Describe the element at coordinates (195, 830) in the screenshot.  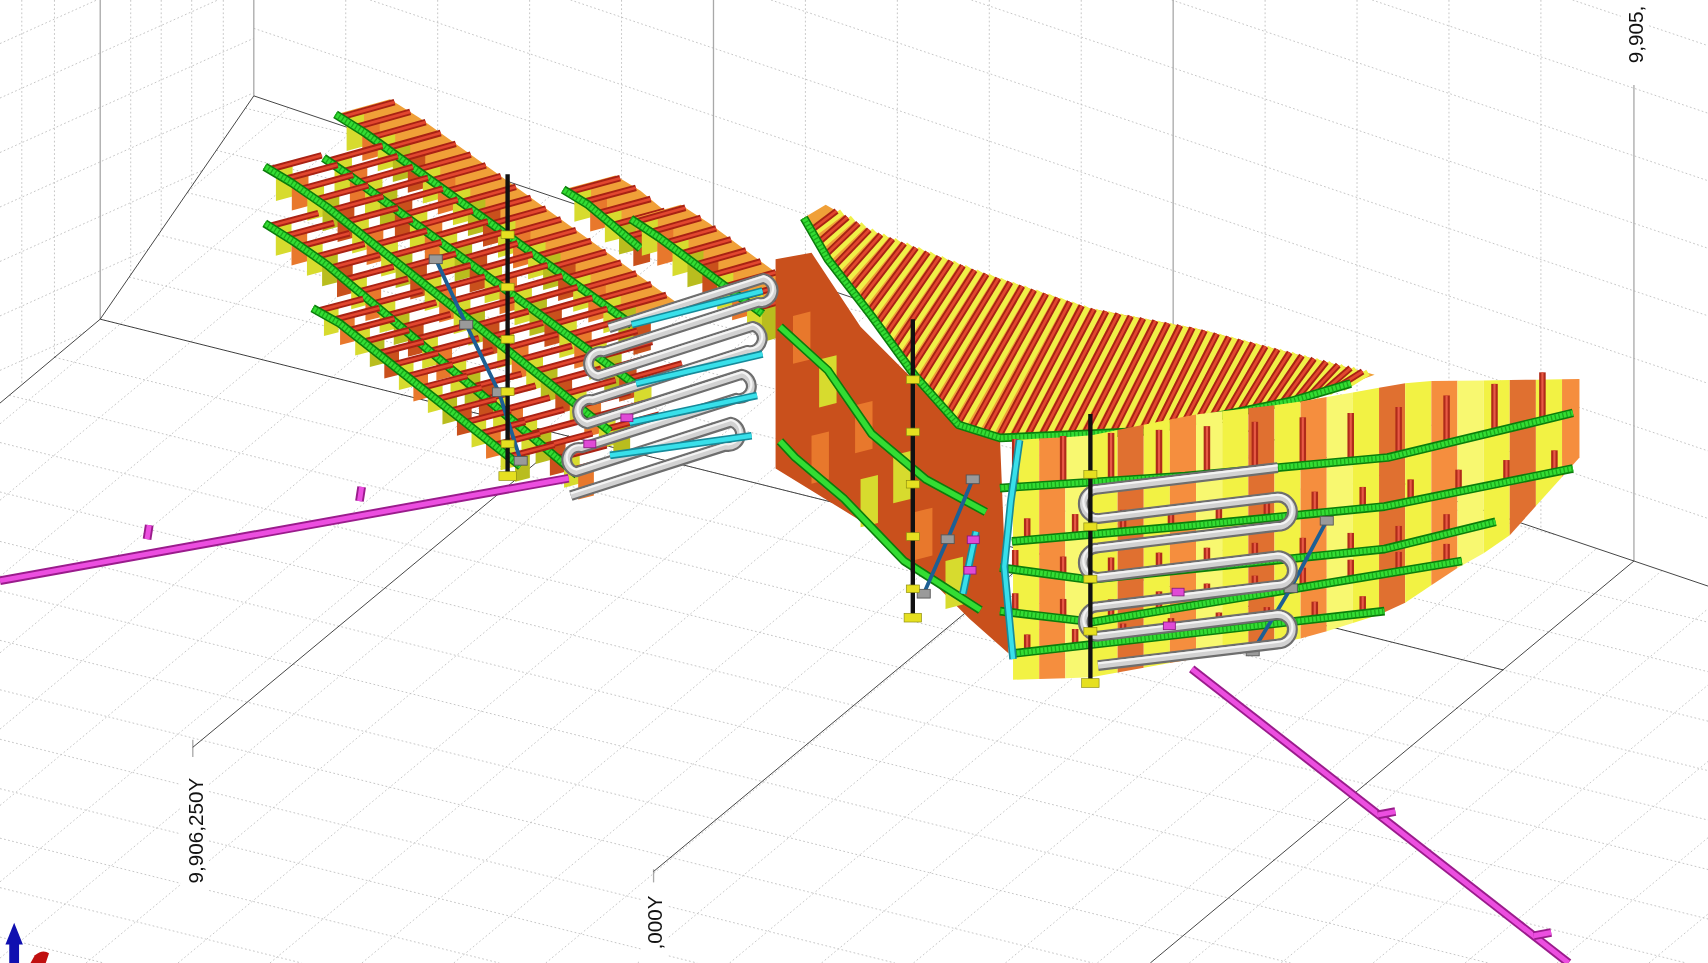
I see `axis-label: 9,906,250Y` at that location.